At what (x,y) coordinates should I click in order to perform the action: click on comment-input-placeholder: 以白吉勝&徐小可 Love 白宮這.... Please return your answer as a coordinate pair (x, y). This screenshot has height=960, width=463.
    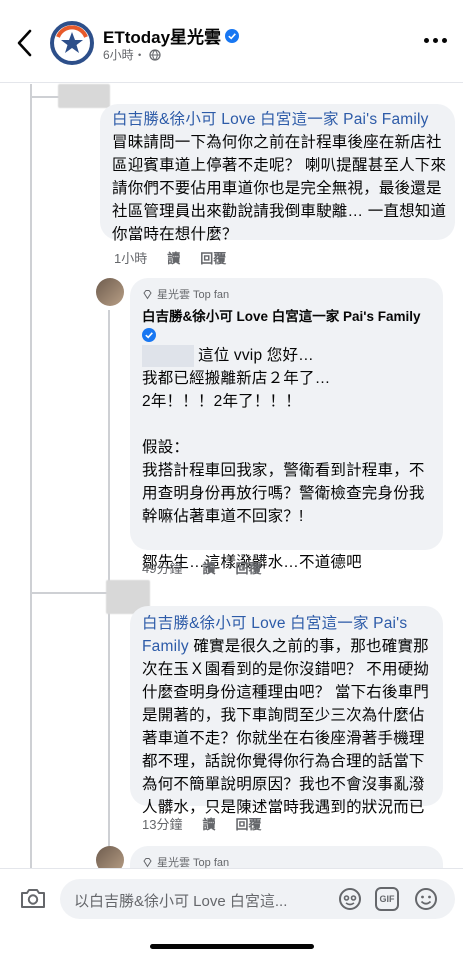
    Looking at the image, I should click on (181, 901).